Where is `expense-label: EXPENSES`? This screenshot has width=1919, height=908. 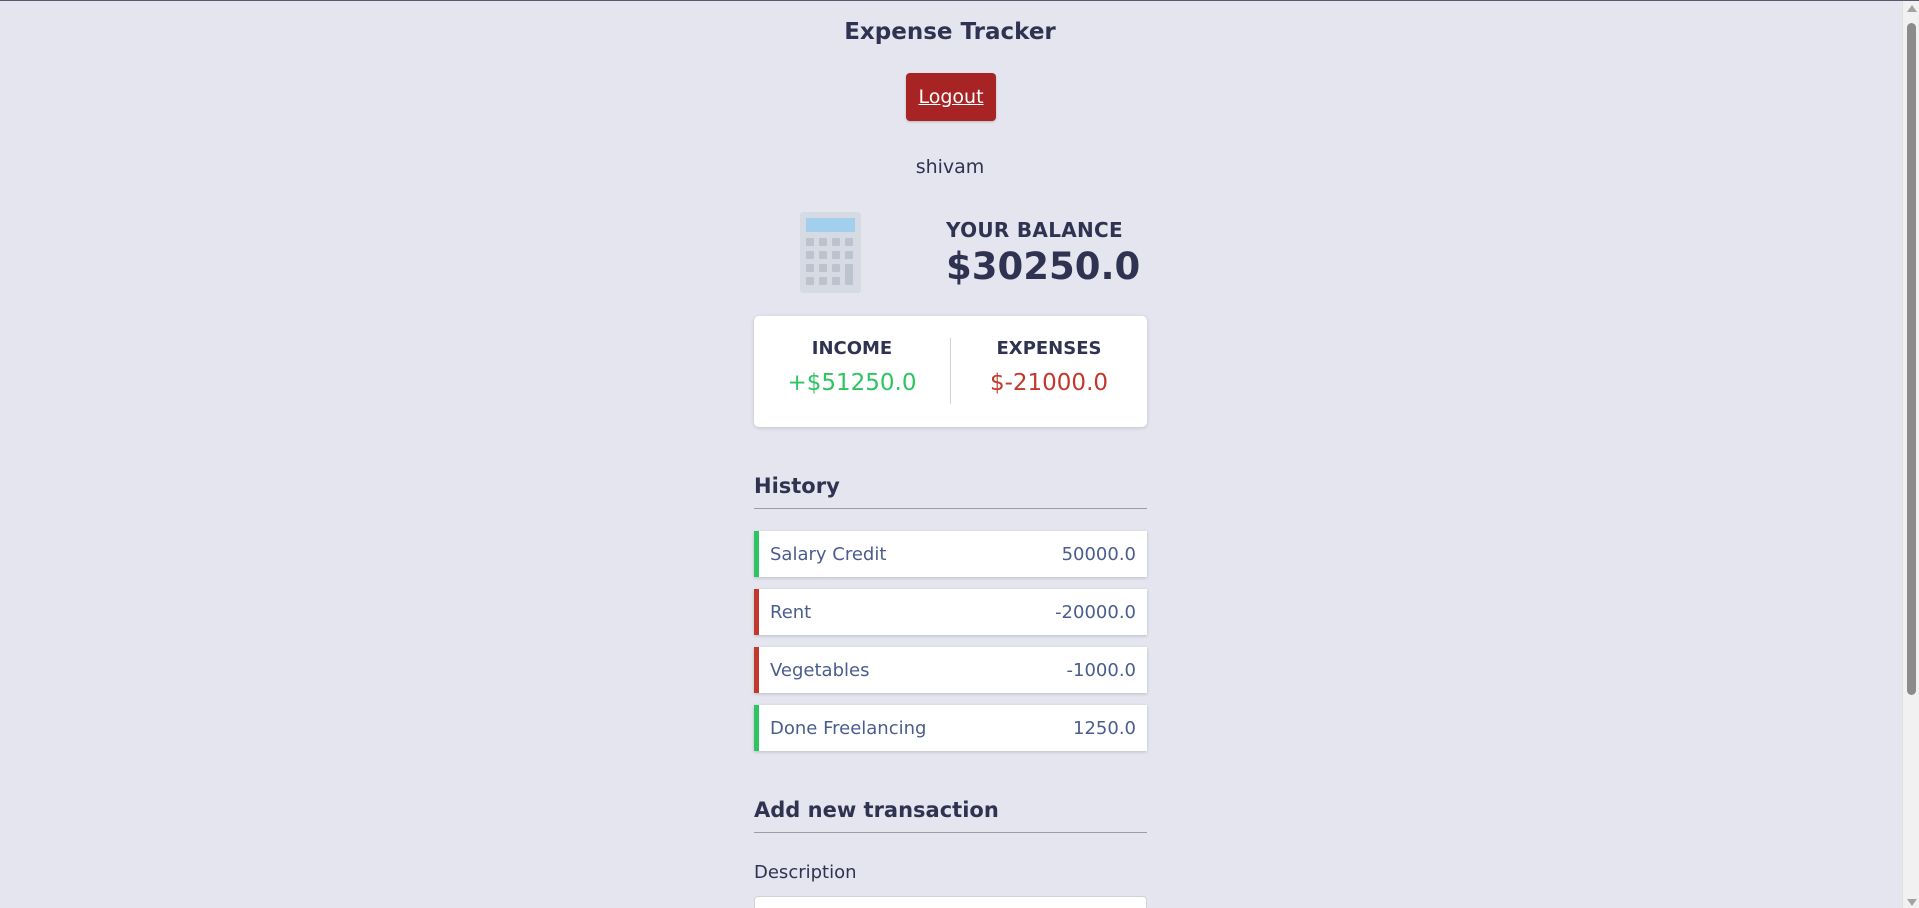
expense-label: EXPENSES is located at coordinates (1049, 348).